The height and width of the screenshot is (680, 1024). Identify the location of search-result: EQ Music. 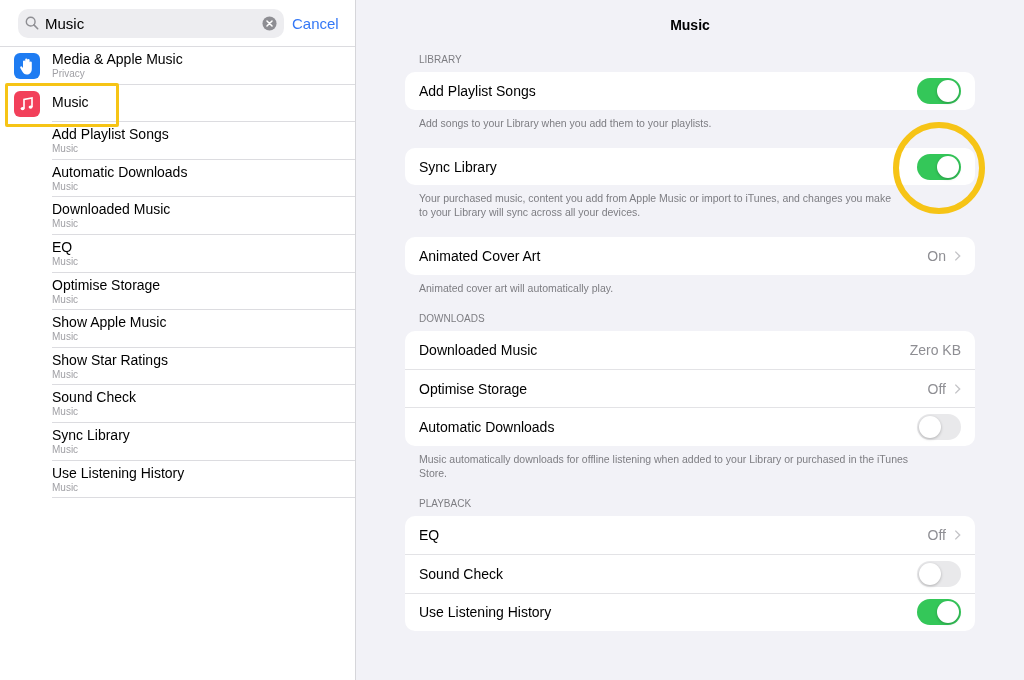
(177, 253).